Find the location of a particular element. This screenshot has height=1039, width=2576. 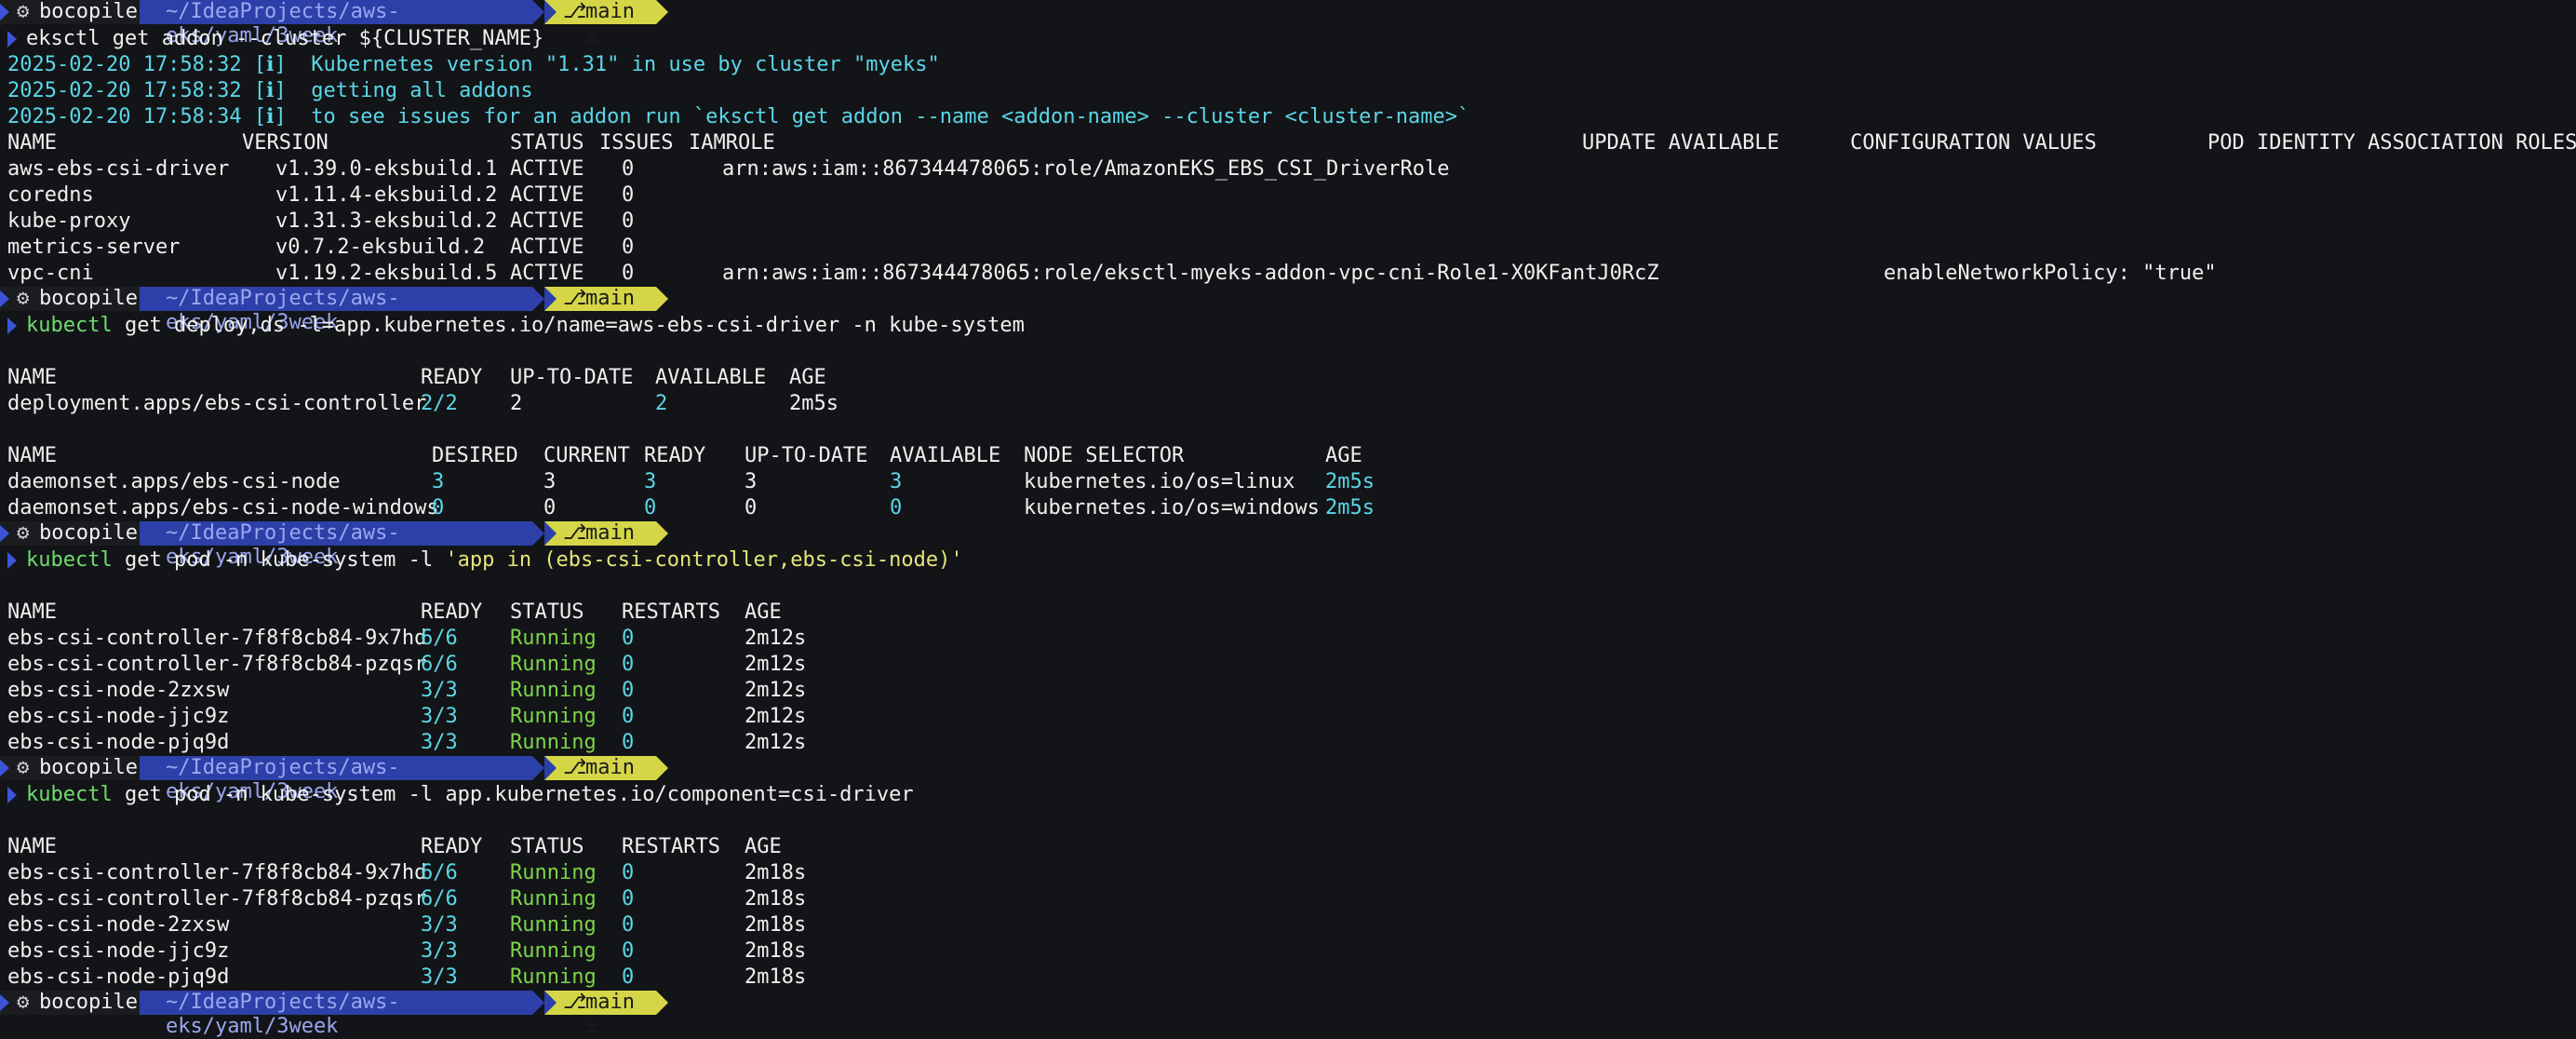

deploy-age: 2m5s is located at coordinates (814, 403).